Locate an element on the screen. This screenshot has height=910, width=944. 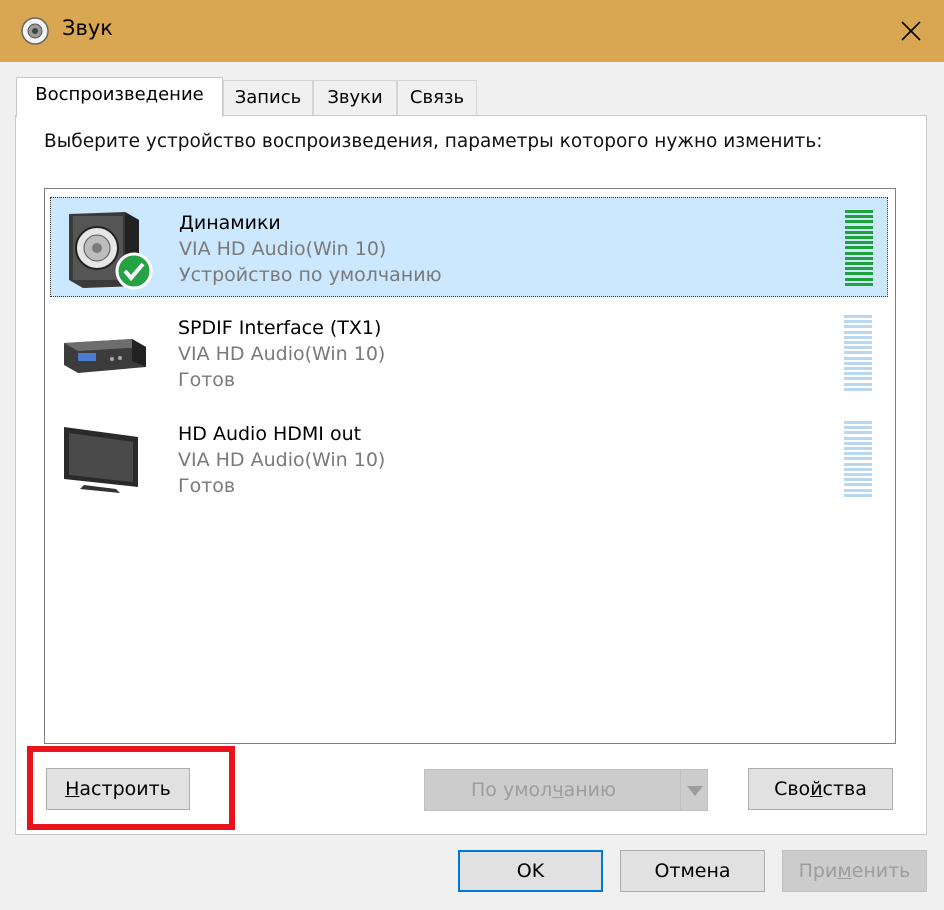
ok-button: OK is located at coordinates (530, 871).